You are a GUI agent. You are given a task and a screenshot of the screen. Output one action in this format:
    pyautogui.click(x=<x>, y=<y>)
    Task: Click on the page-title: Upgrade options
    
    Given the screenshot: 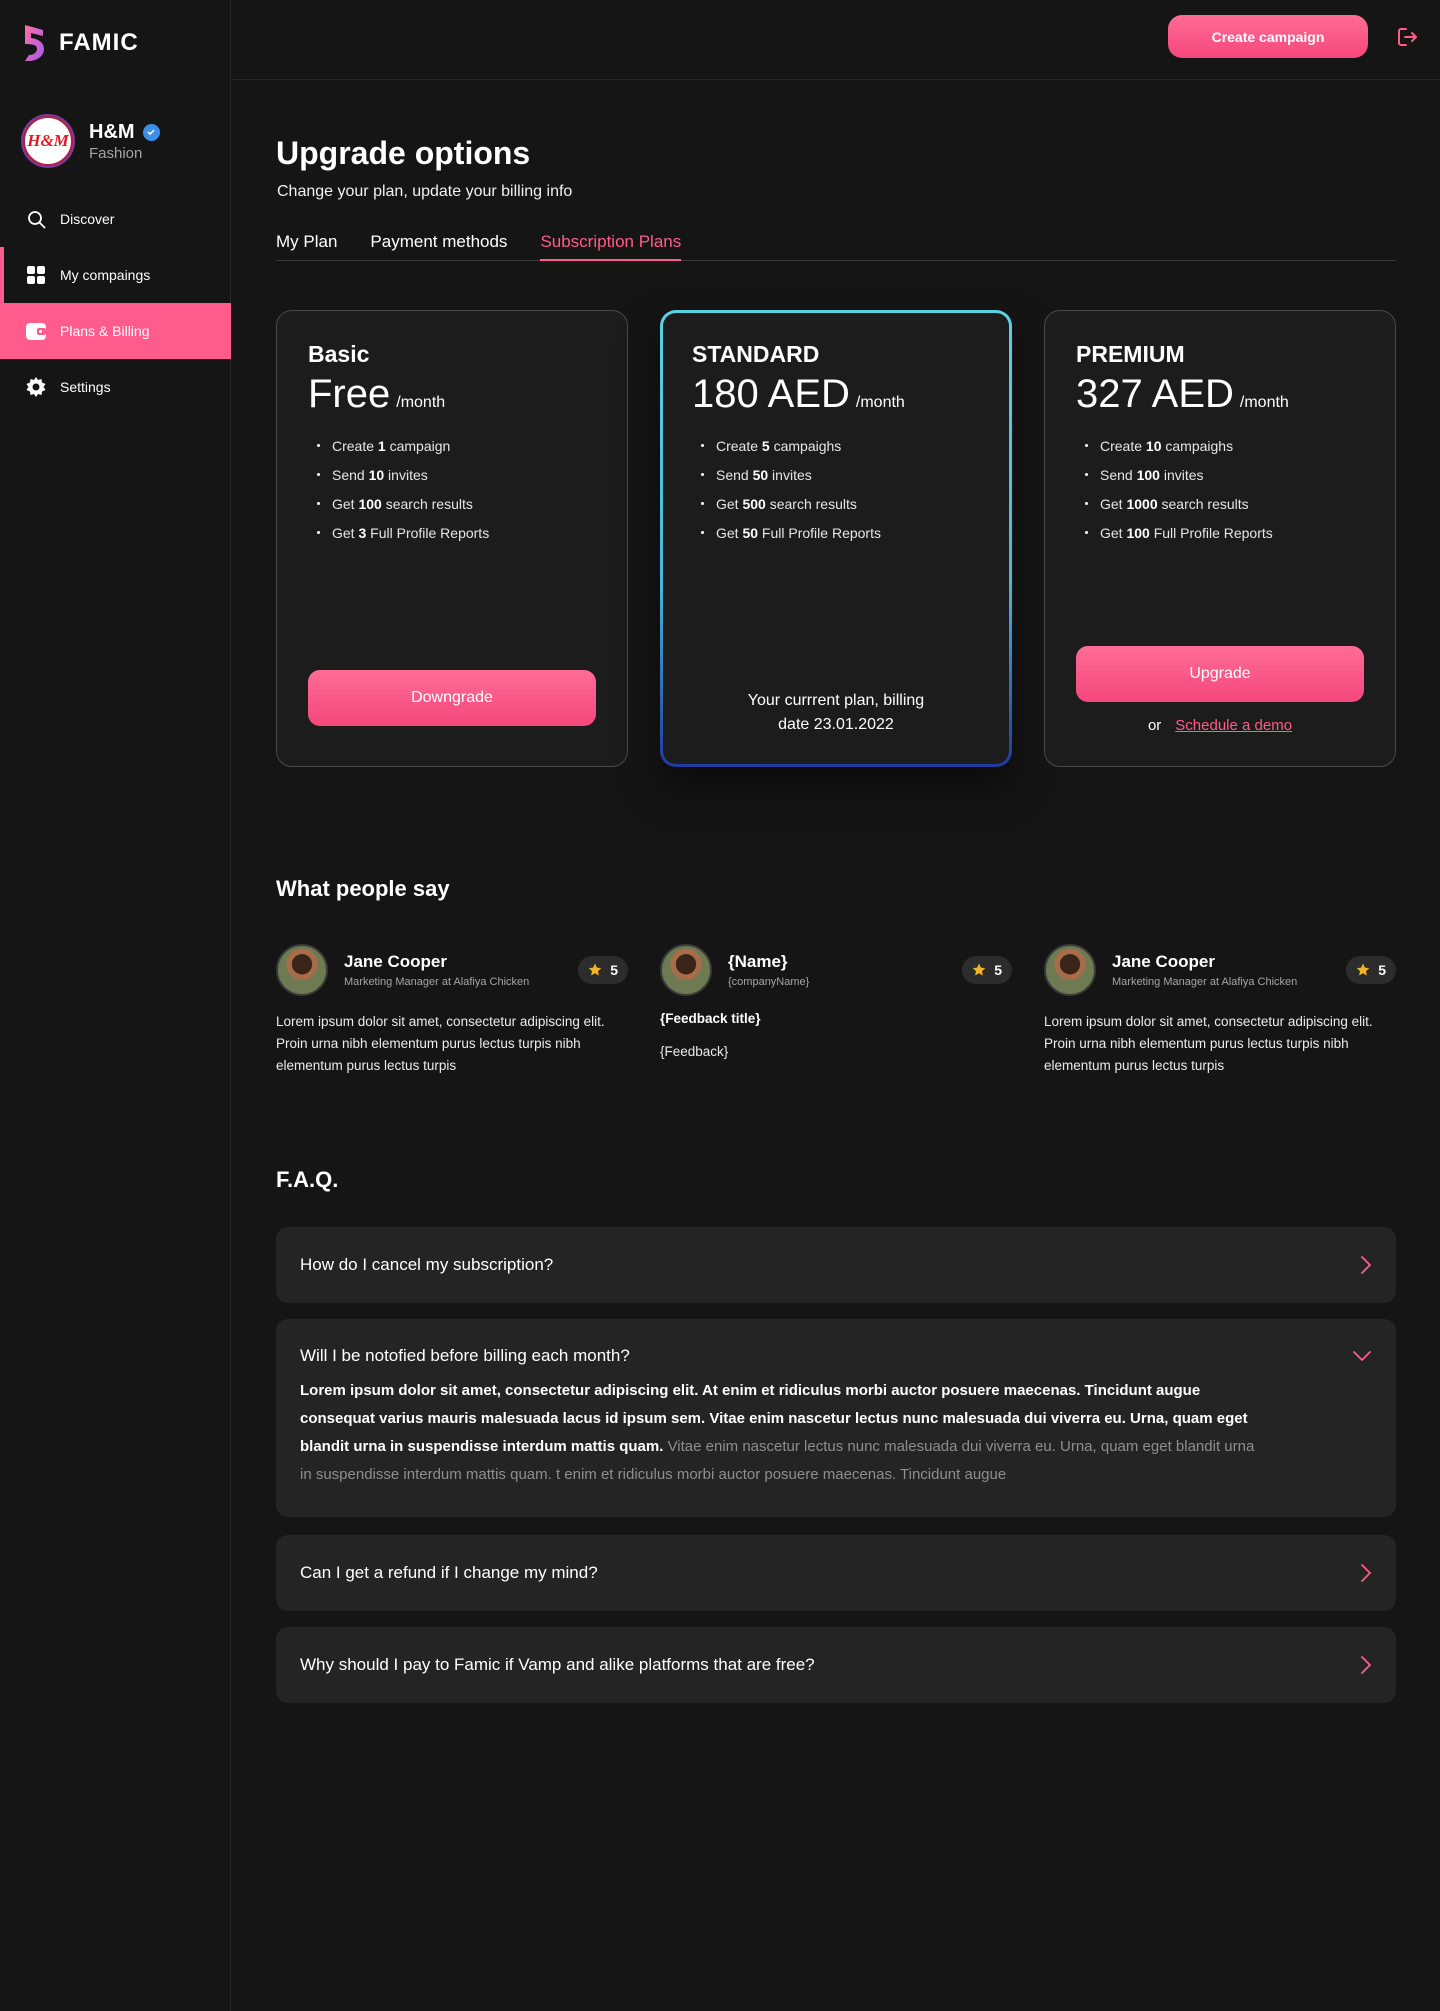 What is the action you would take?
    pyautogui.click(x=403, y=153)
    